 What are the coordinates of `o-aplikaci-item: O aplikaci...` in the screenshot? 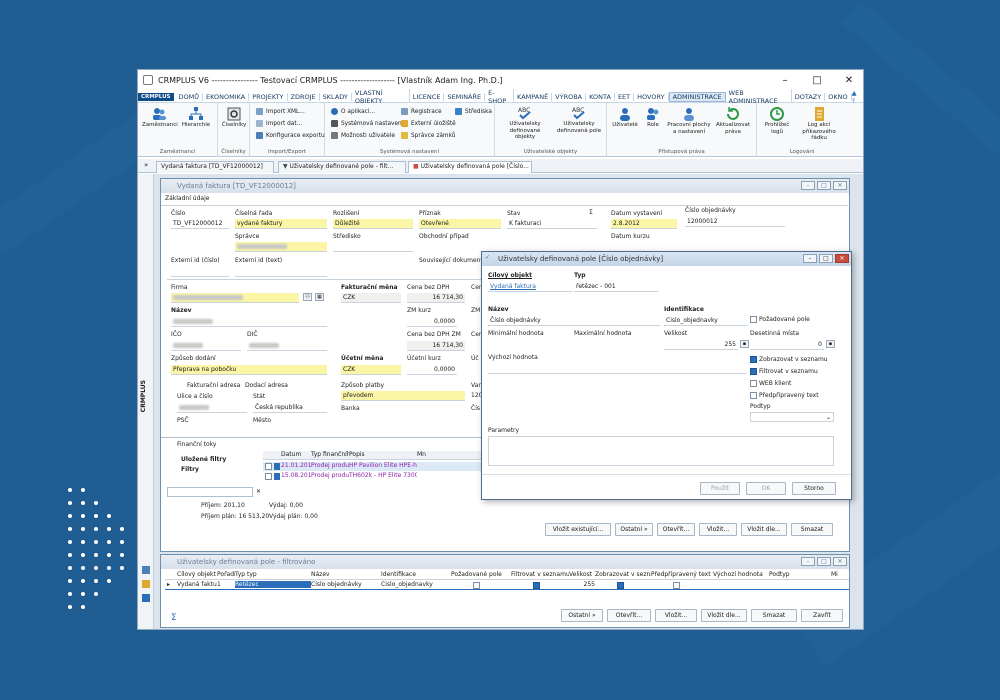 It's located at (353, 111).